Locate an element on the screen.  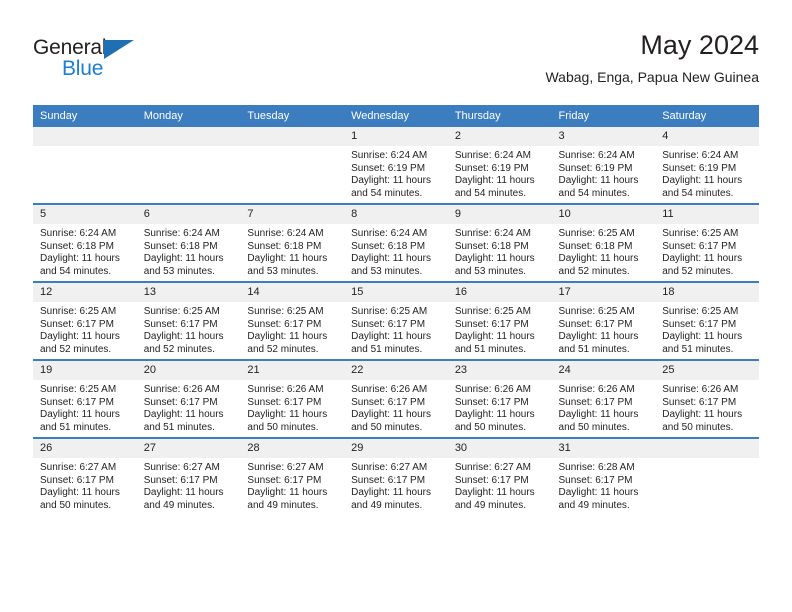
day-detail-line: Sunrise: 6:28 AM is located at coordinates (596, 467).